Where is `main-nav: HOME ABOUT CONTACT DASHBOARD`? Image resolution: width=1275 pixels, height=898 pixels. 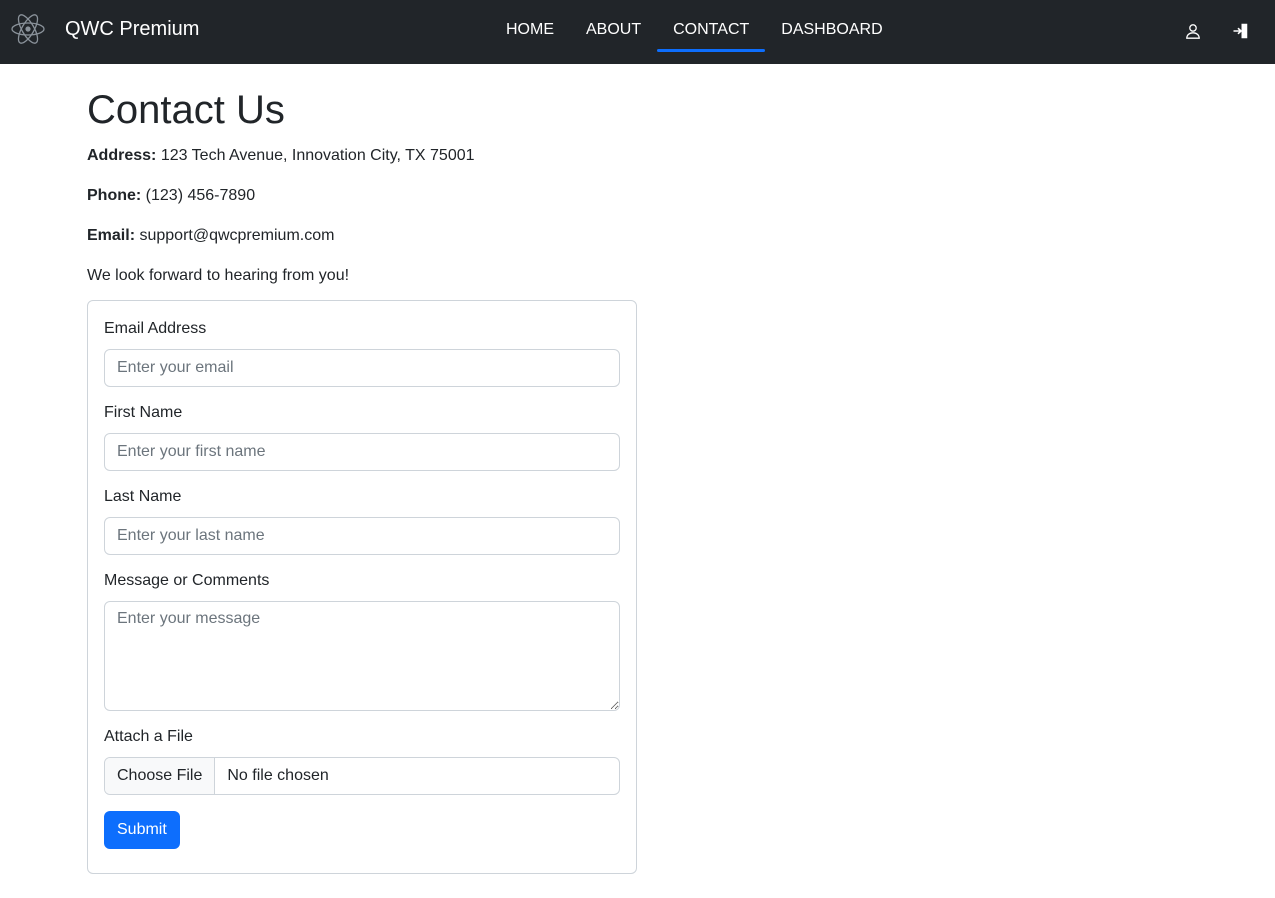
main-nav: HOME ABOUT CONTACT DASHBOARD is located at coordinates (694, 32).